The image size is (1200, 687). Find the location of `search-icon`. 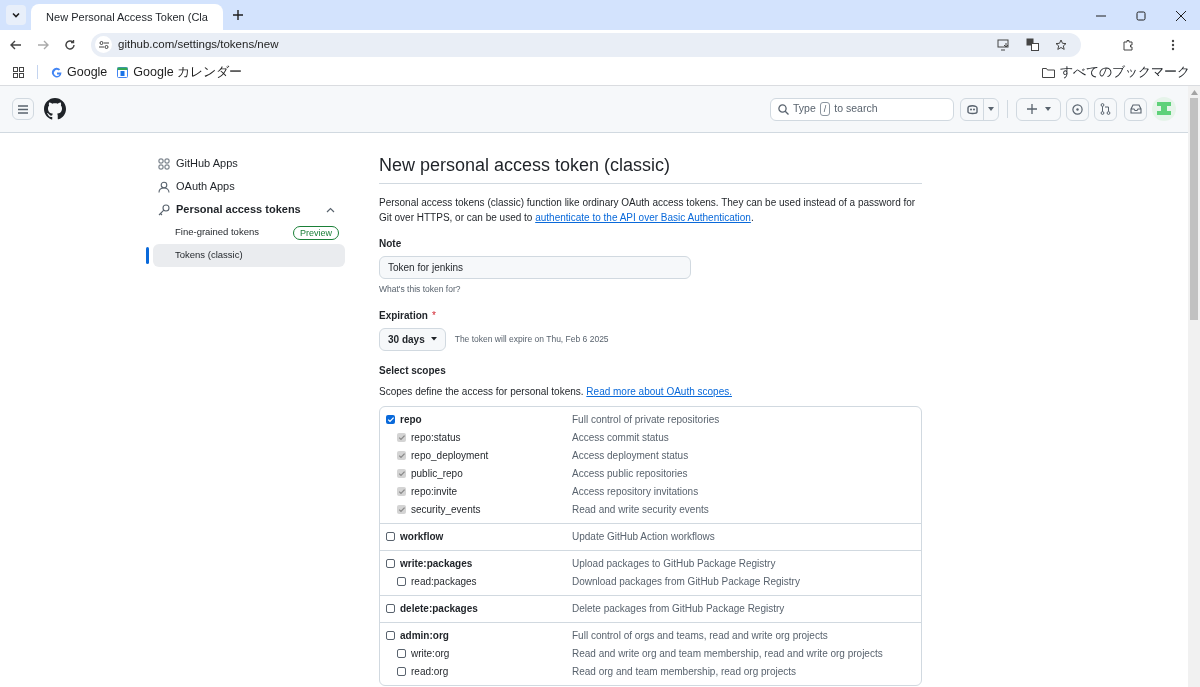

search-icon is located at coordinates (783, 109).